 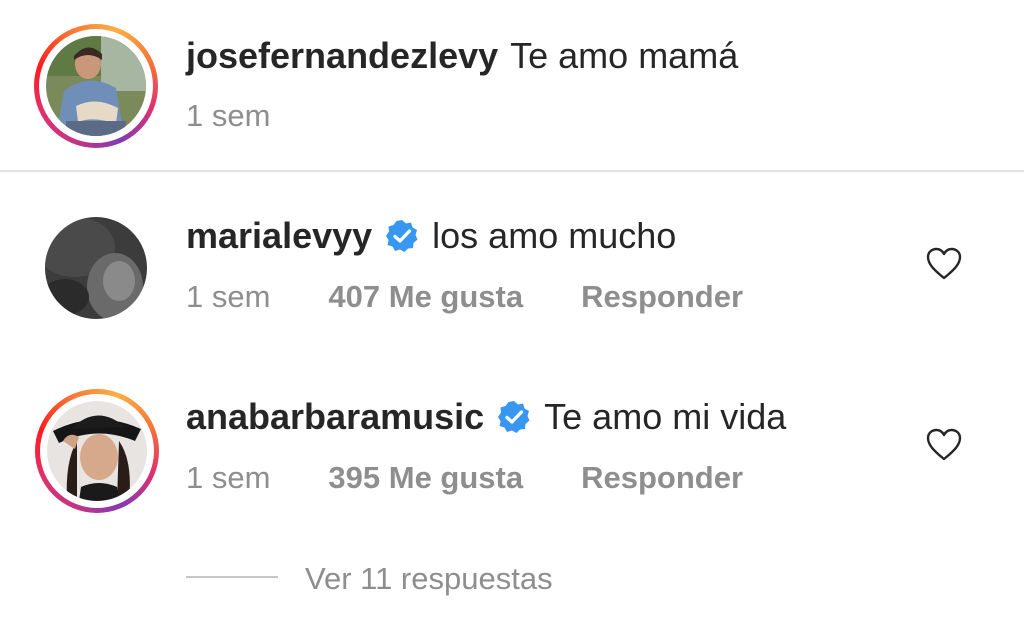 I want to click on comment-meta: 1 sem 407 Me gusta Responder, so click(x=464, y=297).